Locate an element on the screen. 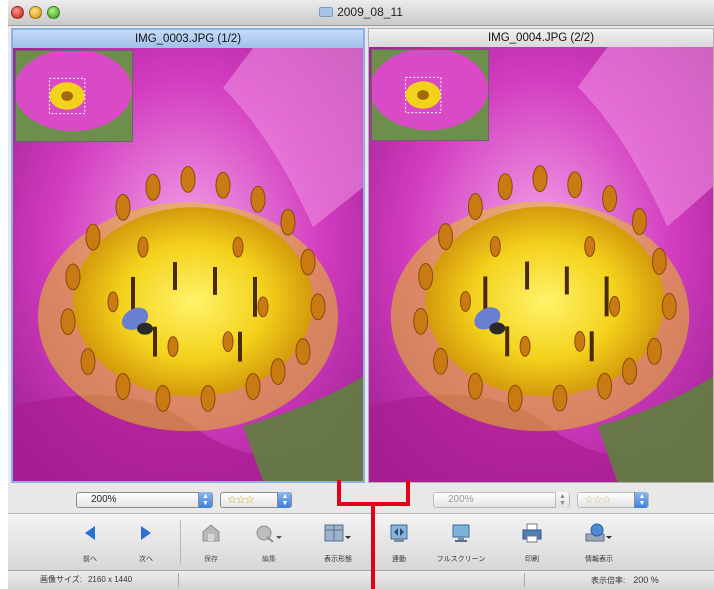 This screenshot has width=714, height=589. print-button: 印刷 is located at coordinates (532, 542).